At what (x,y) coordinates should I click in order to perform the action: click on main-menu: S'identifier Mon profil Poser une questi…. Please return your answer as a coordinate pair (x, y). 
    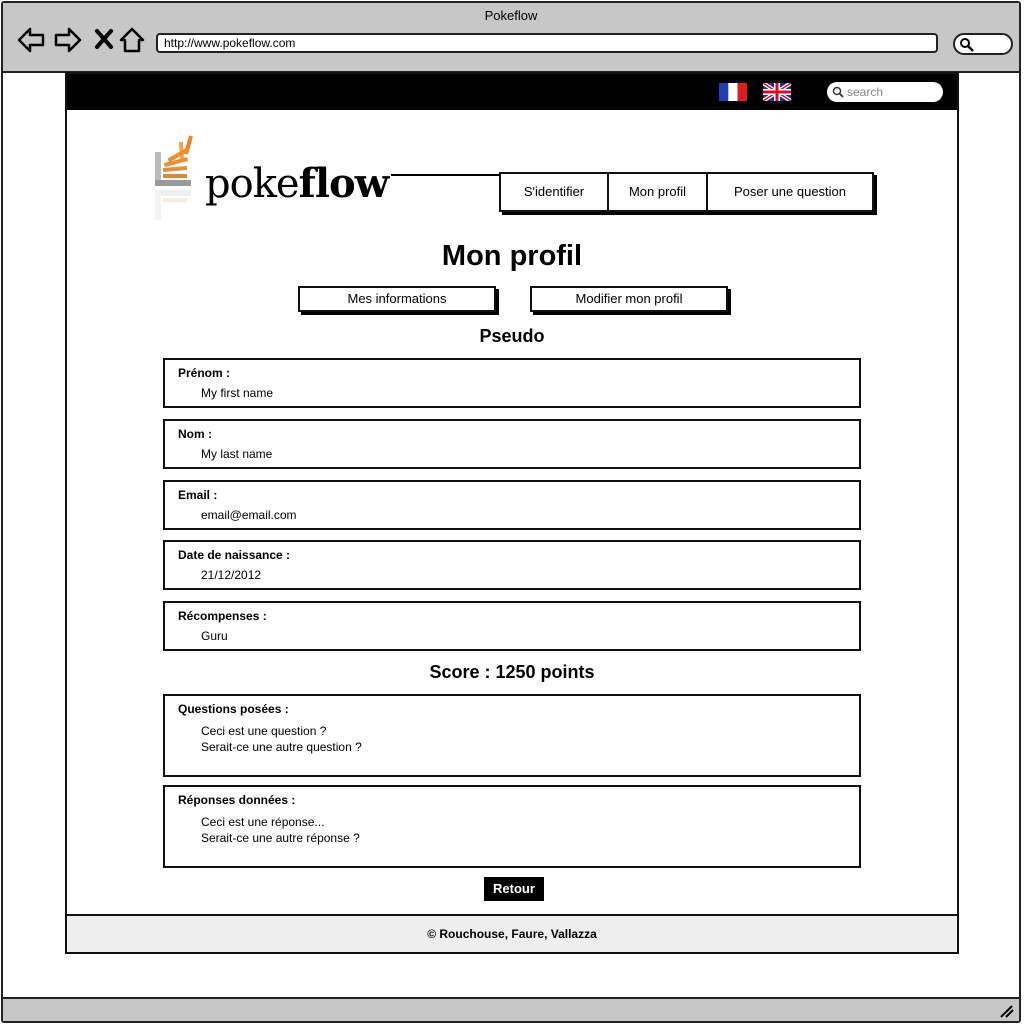
    Looking at the image, I should click on (686, 192).